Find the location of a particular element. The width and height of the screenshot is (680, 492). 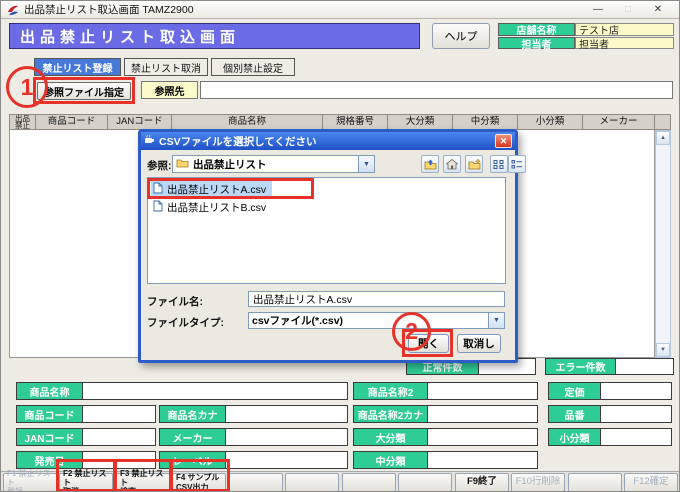

f9-exit-button: F9終了 is located at coordinates (482, 482).